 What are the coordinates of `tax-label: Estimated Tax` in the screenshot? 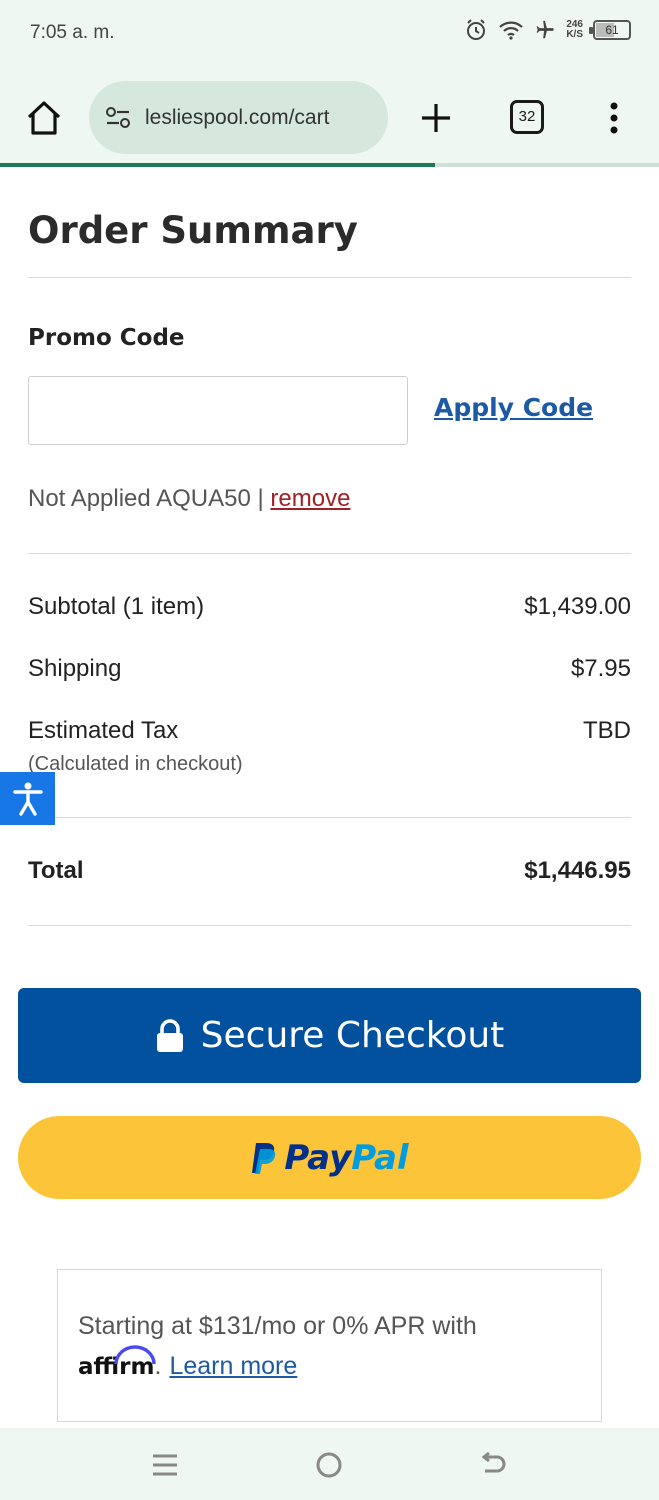 It's located at (103, 730).